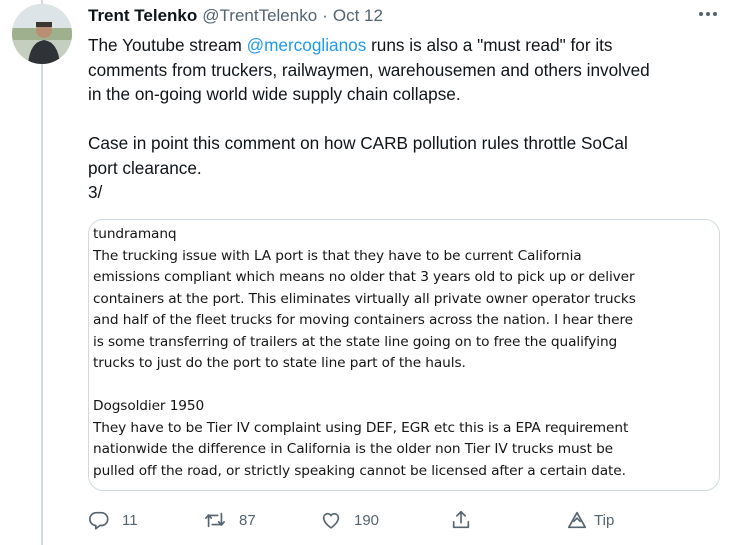 The image size is (741, 545). I want to click on tweet-text-segment: The Youtube stream, so click(167, 45).